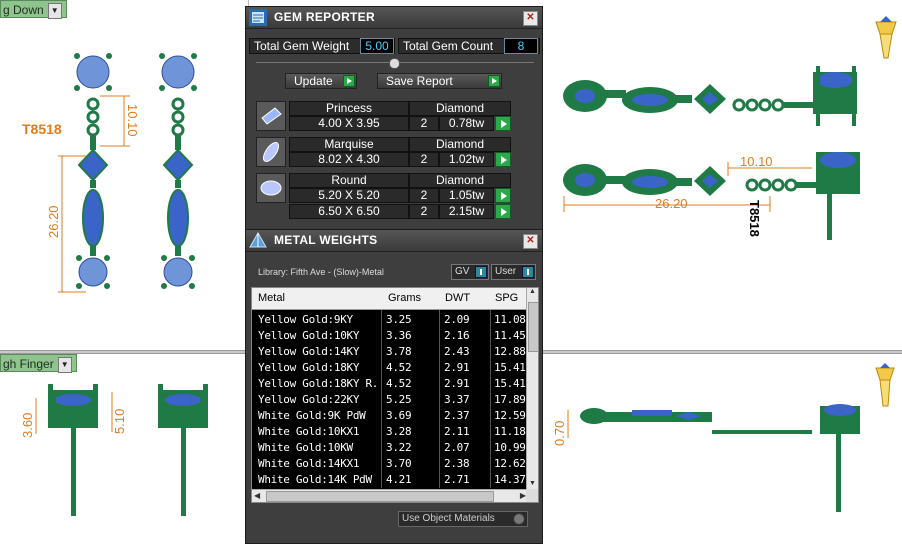  I want to click on earring-left-model, so click(93, 171).